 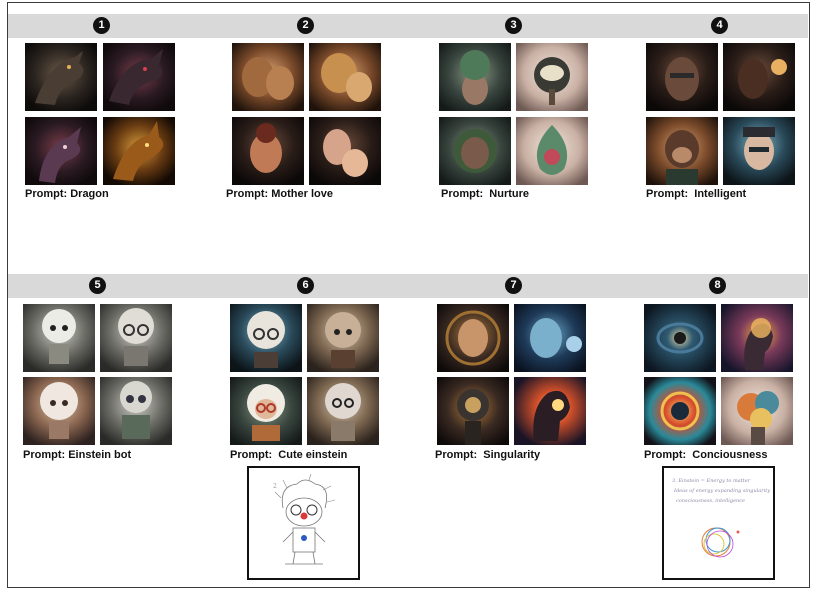 I want to click on prompt-label-2: Prompt: Mother love, so click(x=279, y=194).